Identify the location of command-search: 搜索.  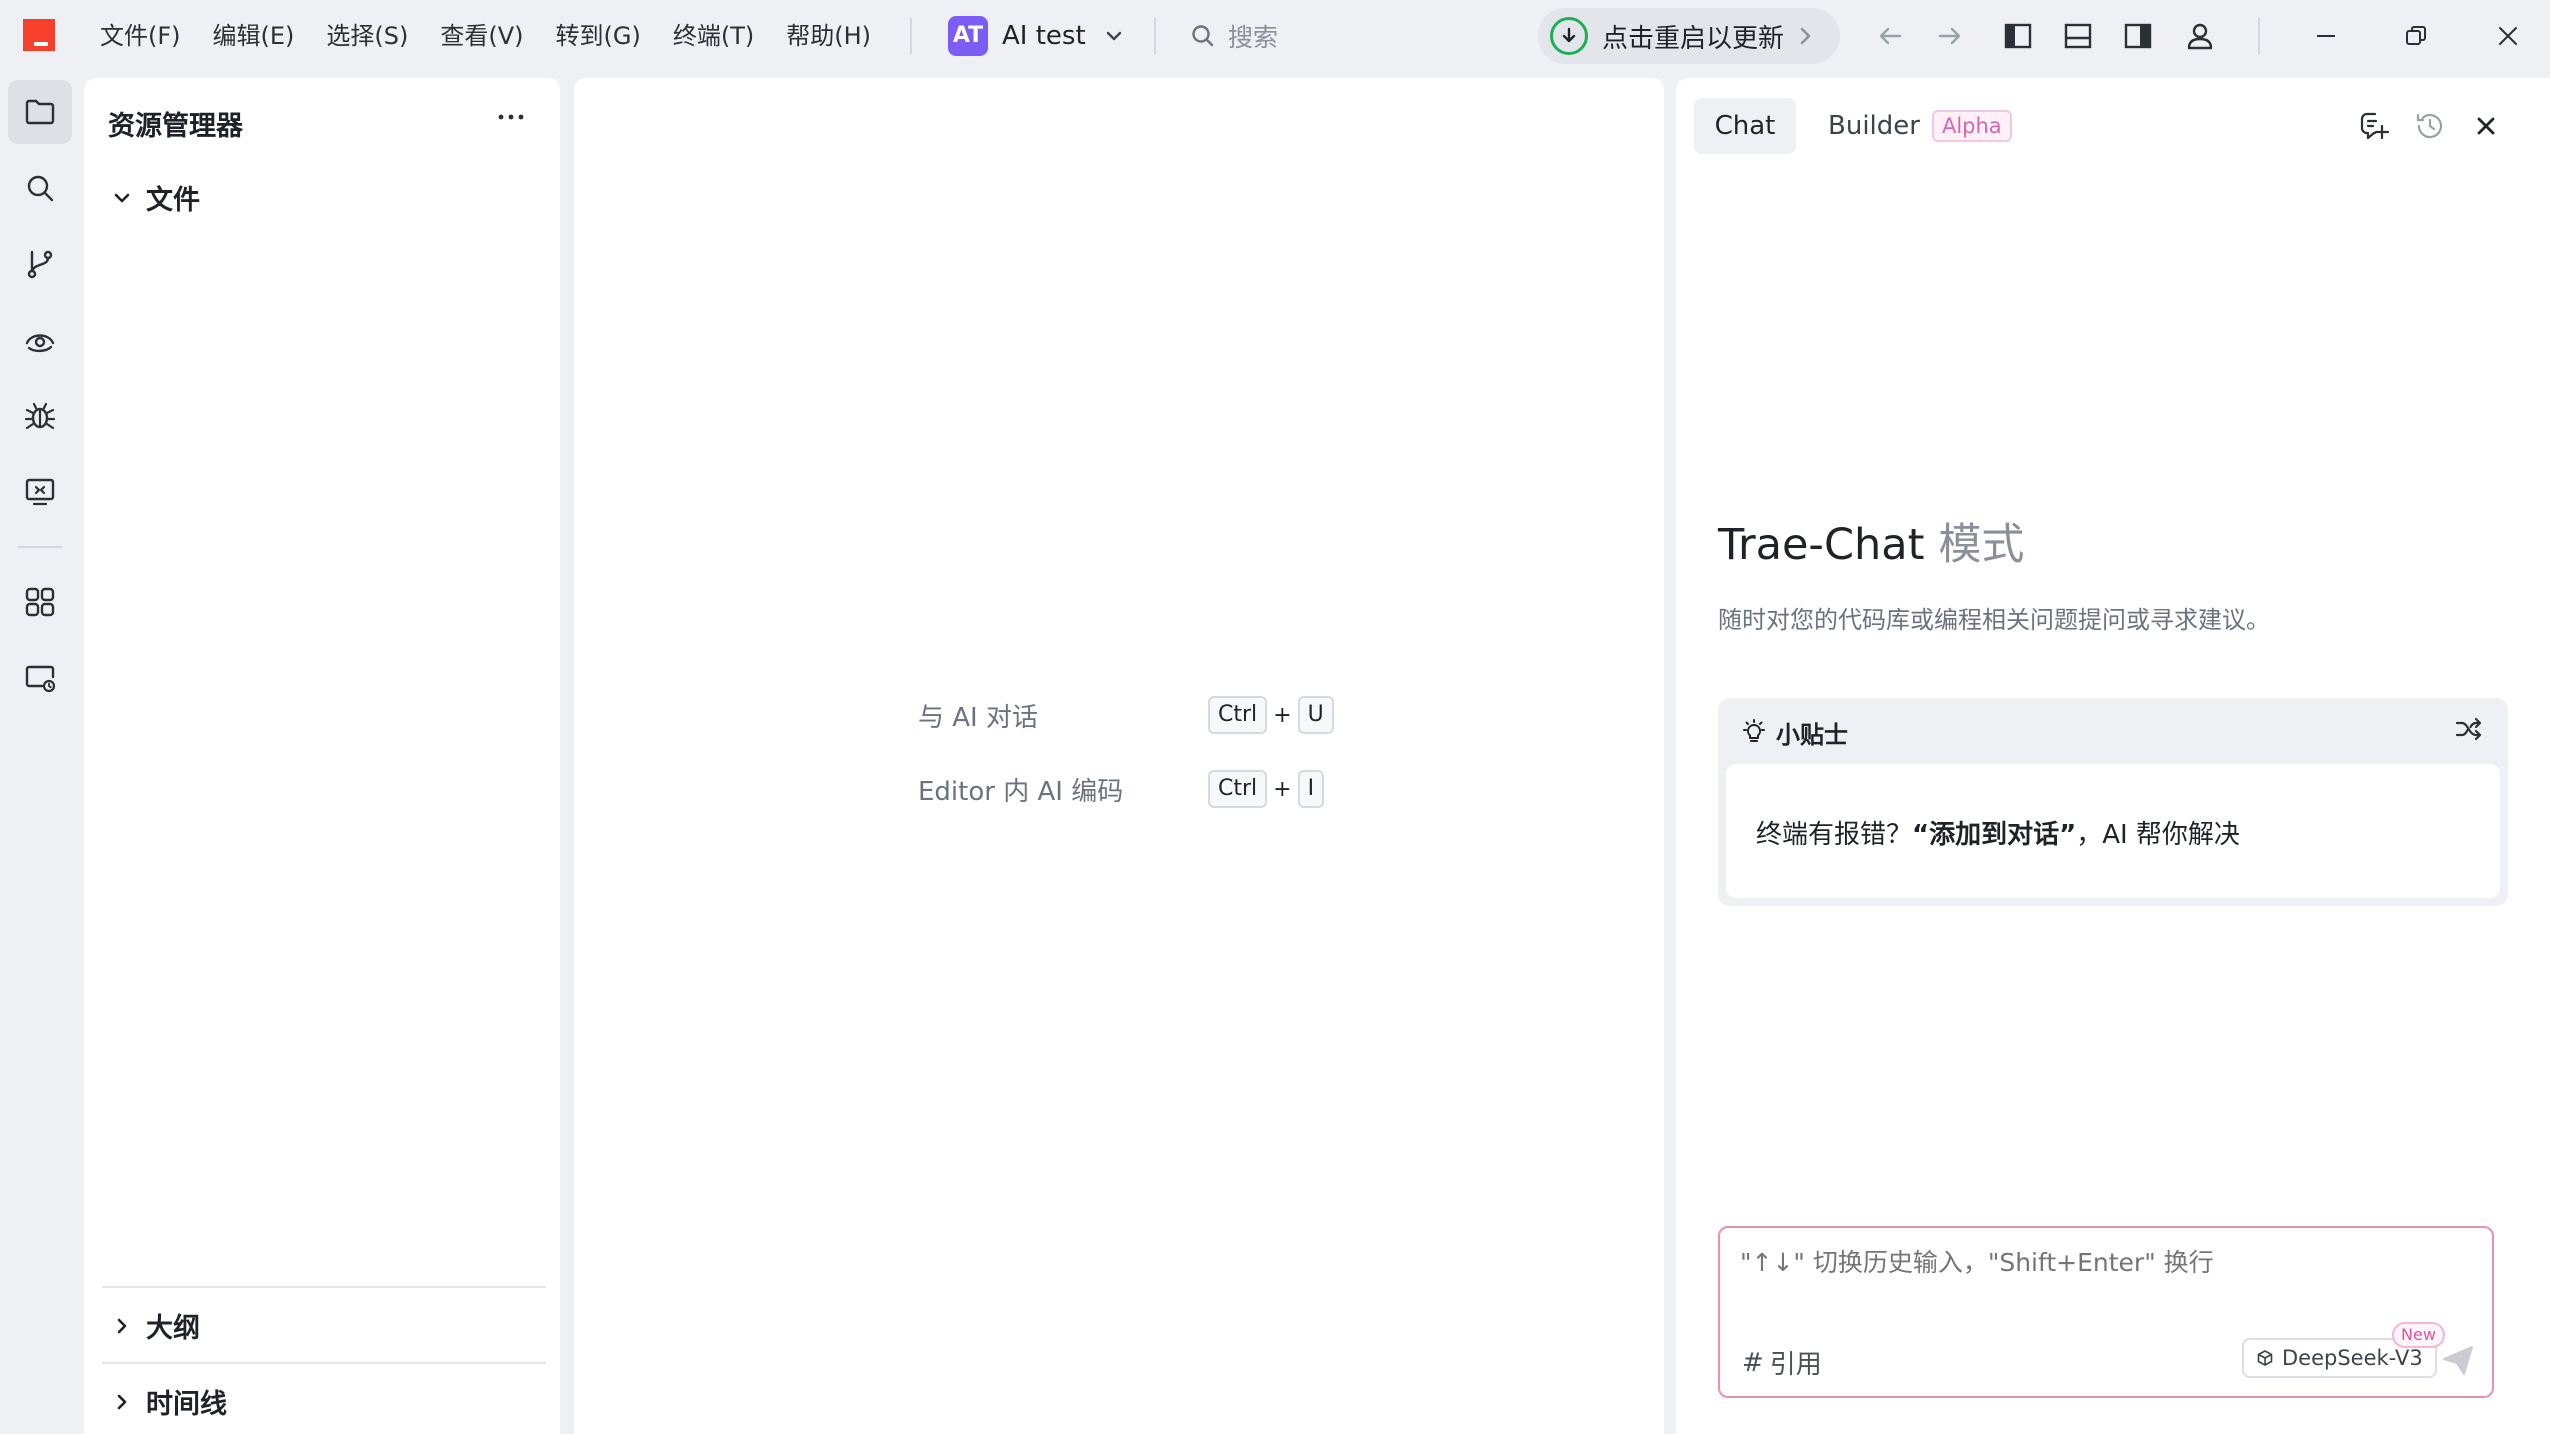
(1234, 36).